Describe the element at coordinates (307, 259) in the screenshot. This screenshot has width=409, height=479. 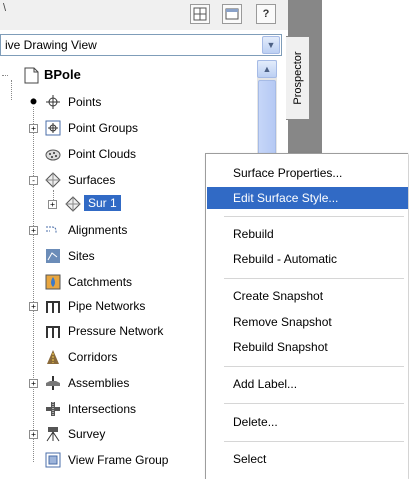
I see `menu-item-rebuild-automatic: Rebuild - Automatic` at that location.